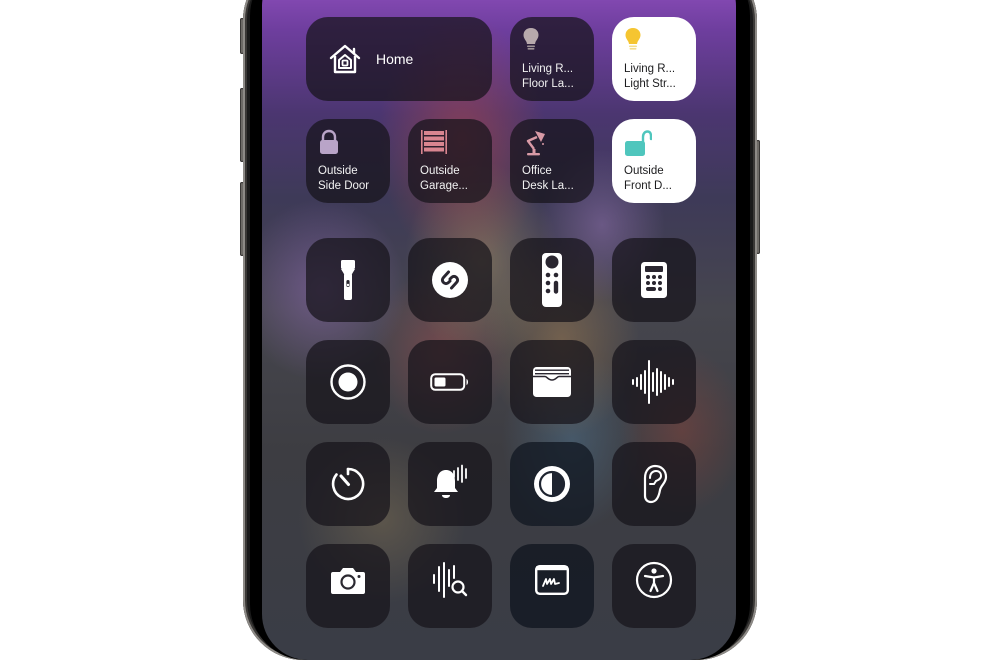  I want to click on remote-icon, so click(552, 280).